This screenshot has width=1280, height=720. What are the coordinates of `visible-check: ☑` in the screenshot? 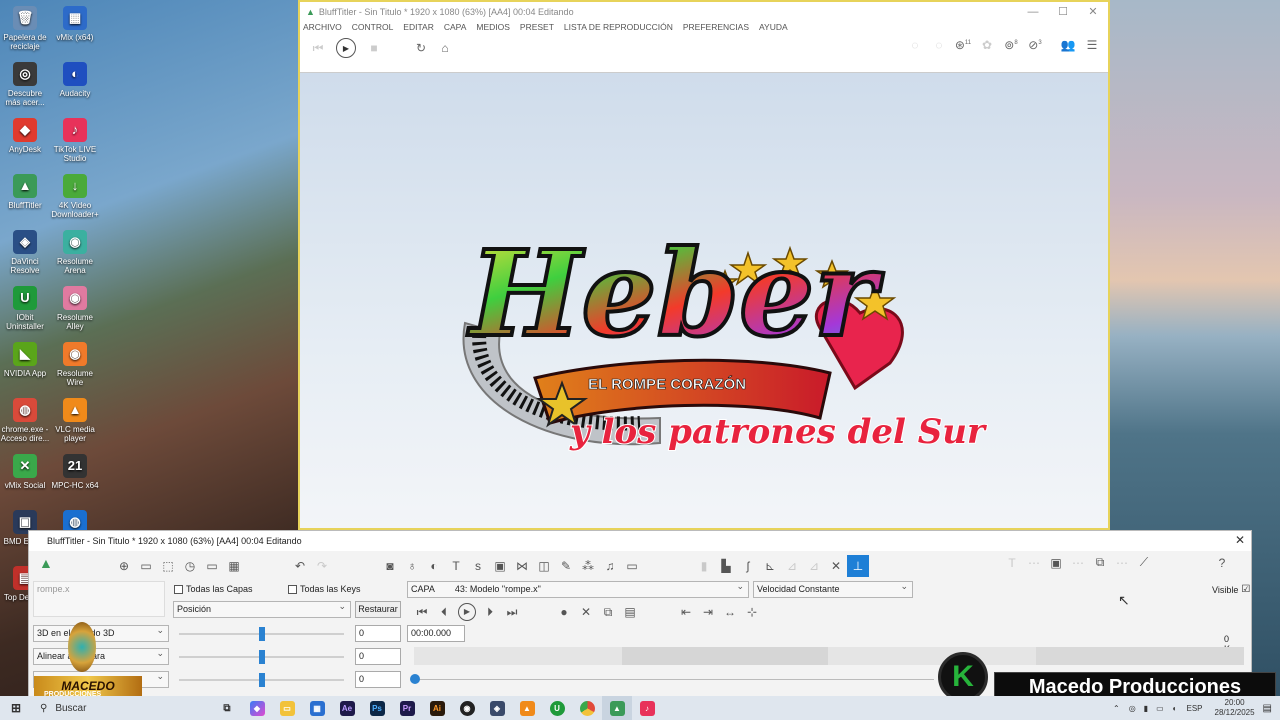 It's located at (1245, 589).